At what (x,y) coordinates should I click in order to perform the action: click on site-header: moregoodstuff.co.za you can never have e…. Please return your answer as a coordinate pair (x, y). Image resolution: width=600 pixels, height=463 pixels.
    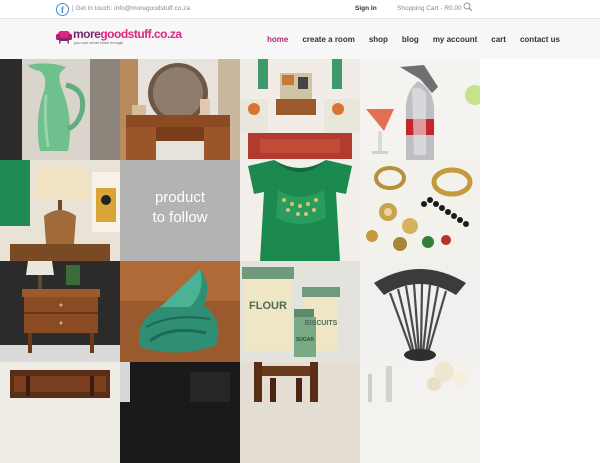
    Looking at the image, I should click on (300, 39).